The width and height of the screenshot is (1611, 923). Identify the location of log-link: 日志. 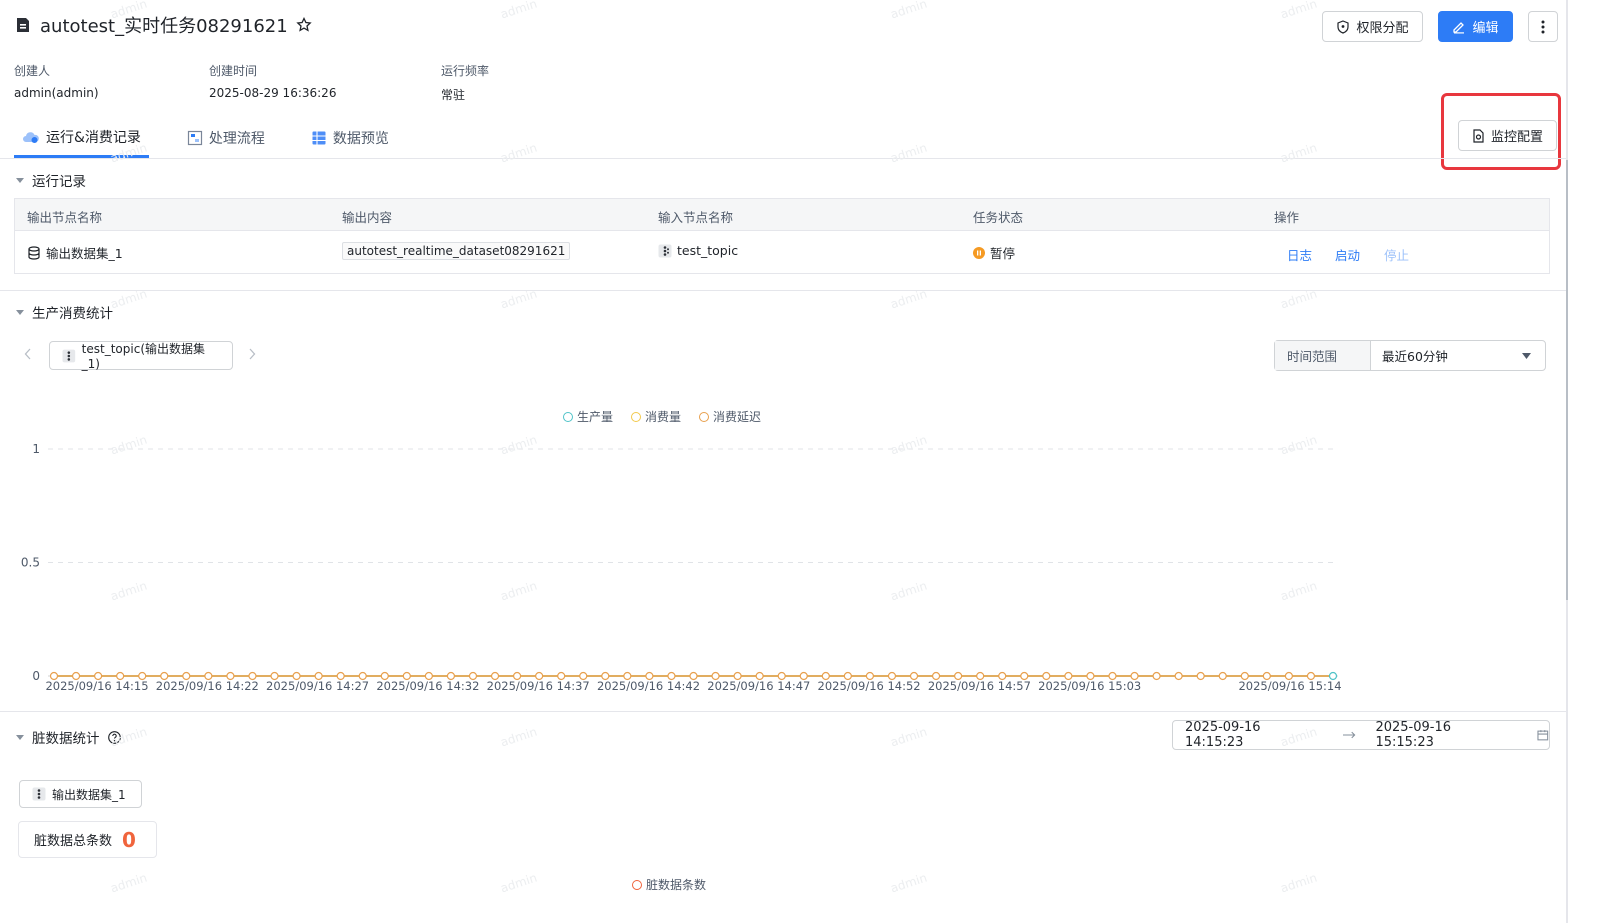
(1299, 254).